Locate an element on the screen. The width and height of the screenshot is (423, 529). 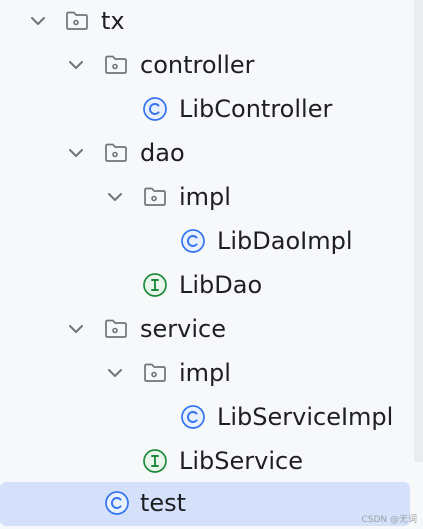
tree-node-test: test is located at coordinates (205, 504).